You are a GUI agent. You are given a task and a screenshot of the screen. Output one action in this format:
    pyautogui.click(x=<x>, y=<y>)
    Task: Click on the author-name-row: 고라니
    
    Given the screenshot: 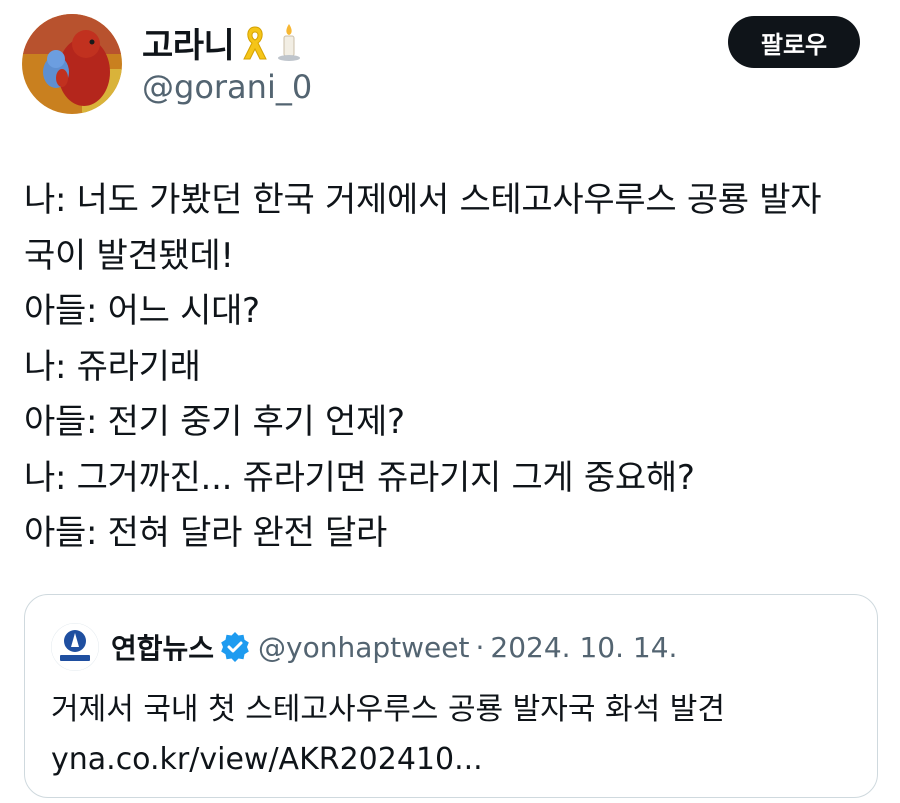 What is the action you would take?
    pyautogui.click(x=222, y=42)
    